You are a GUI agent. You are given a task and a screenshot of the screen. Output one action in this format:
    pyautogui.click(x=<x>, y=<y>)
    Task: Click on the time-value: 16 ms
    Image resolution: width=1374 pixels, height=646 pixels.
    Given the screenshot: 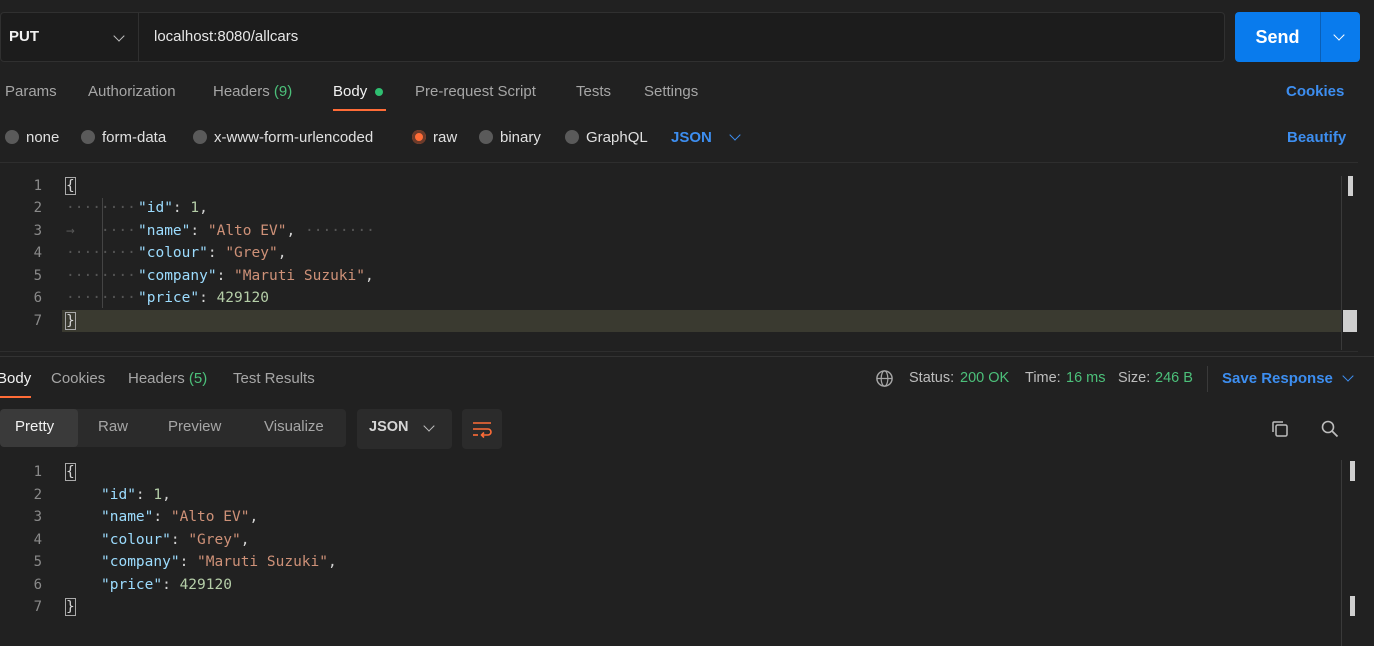 What is the action you would take?
    pyautogui.click(x=1086, y=378)
    